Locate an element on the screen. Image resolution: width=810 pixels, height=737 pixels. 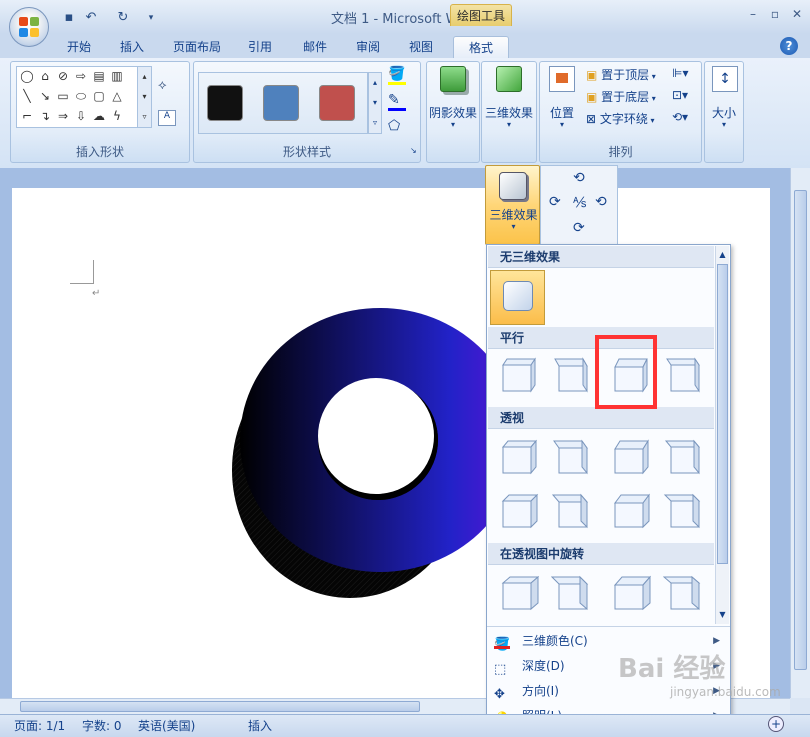
change-shape-icon: ⬠ is located at coordinates (402, 128).